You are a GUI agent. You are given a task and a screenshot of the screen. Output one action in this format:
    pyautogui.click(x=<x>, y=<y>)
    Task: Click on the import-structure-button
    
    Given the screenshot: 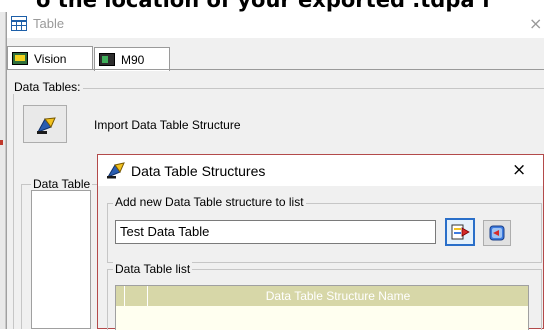 What is the action you would take?
    pyautogui.click(x=45, y=124)
    